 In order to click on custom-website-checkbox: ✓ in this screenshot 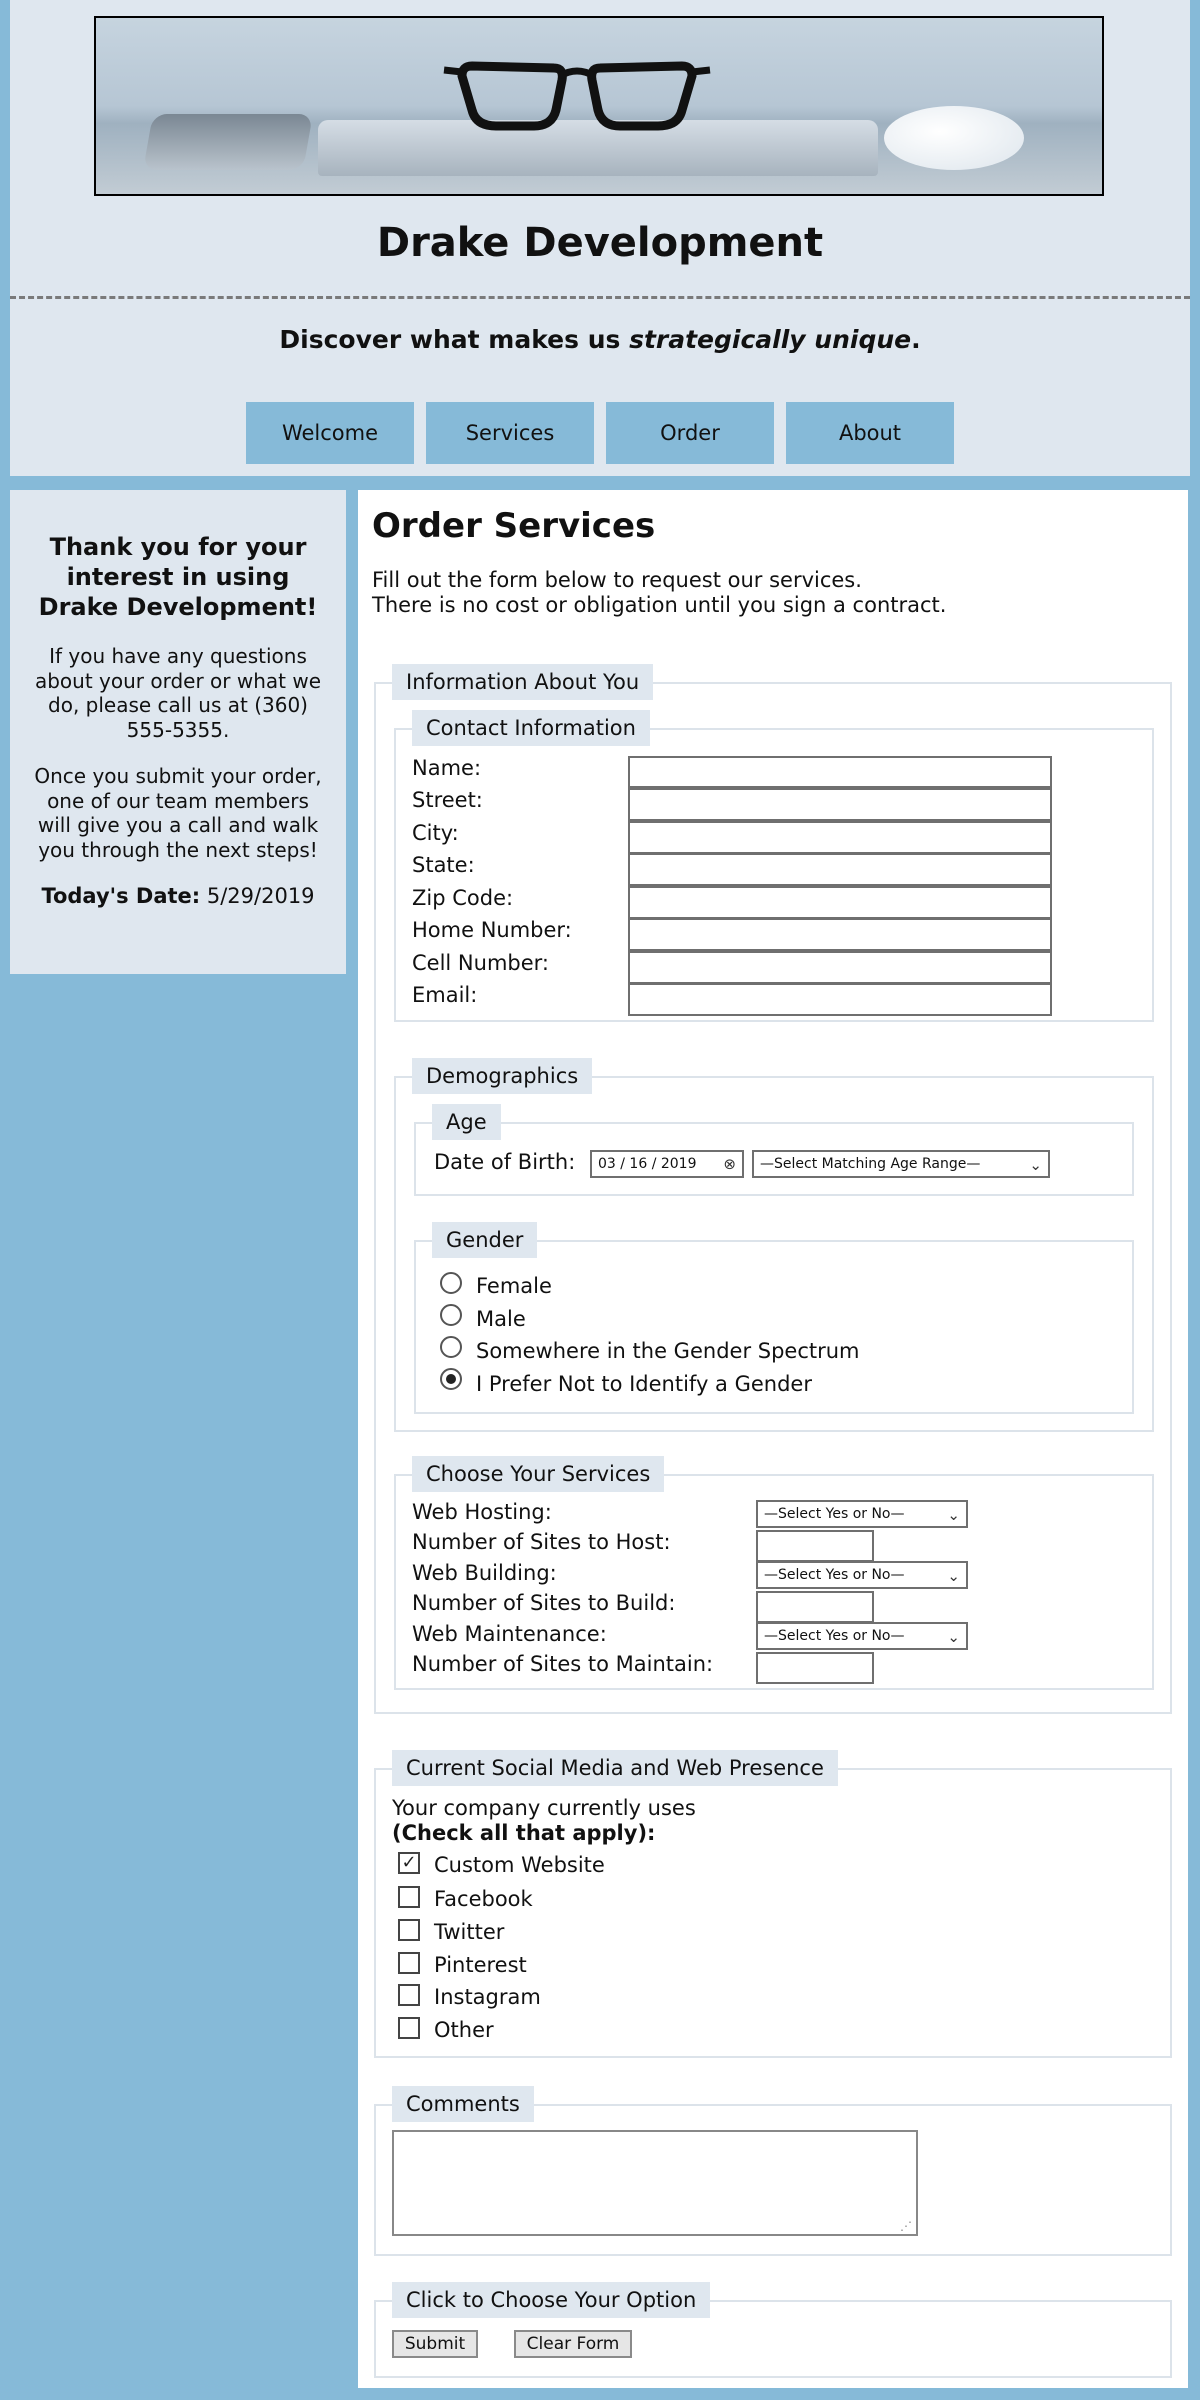, I will do `click(409, 1863)`.